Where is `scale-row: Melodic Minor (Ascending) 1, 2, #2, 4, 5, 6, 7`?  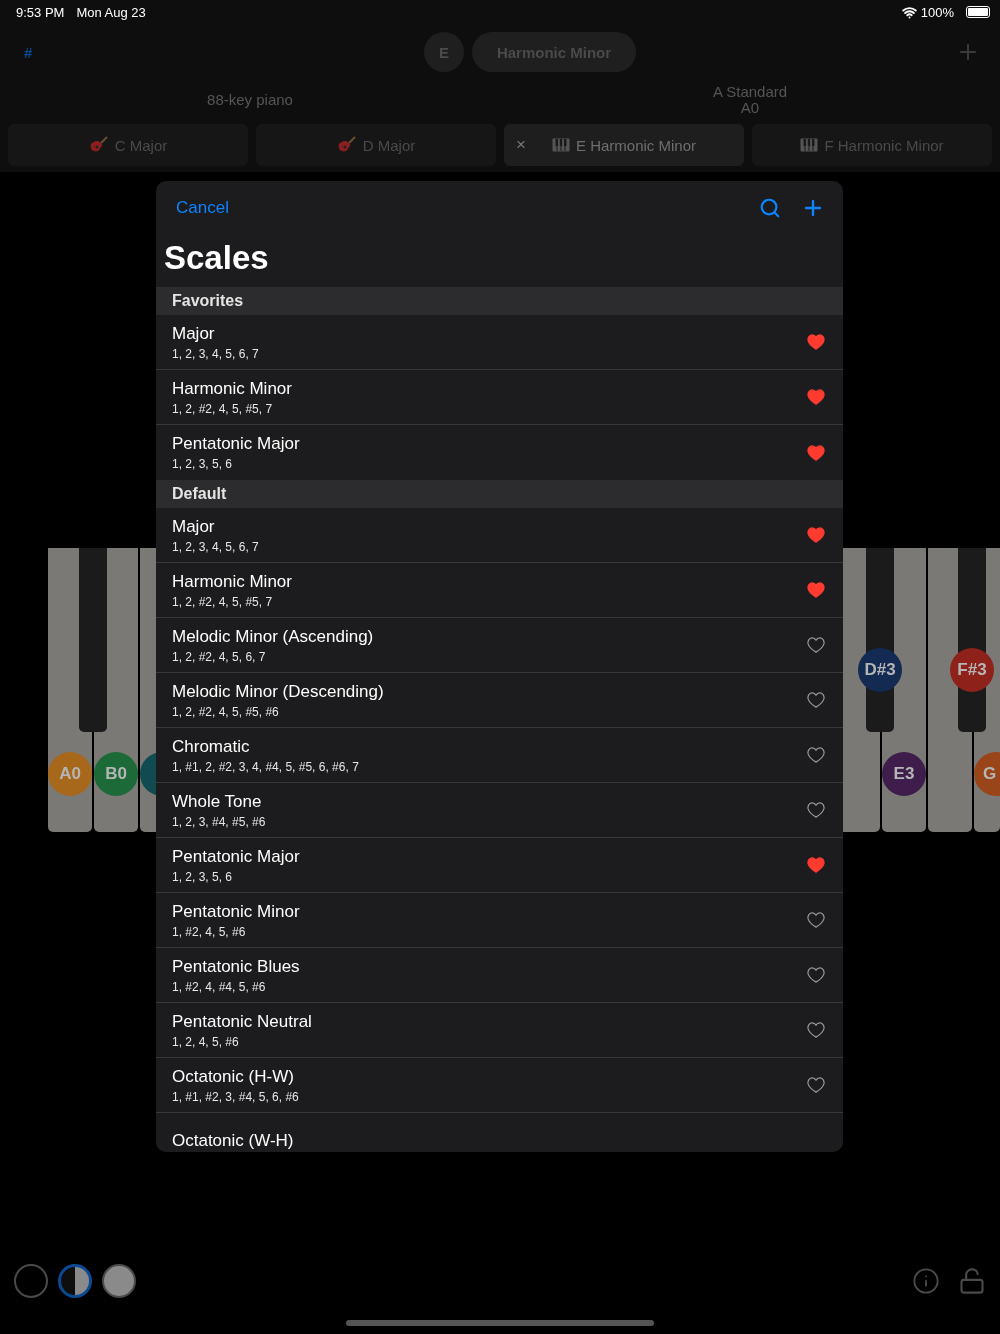 scale-row: Melodic Minor (Ascending) 1, 2, #2, 4, 5, 6, 7 is located at coordinates (499, 645).